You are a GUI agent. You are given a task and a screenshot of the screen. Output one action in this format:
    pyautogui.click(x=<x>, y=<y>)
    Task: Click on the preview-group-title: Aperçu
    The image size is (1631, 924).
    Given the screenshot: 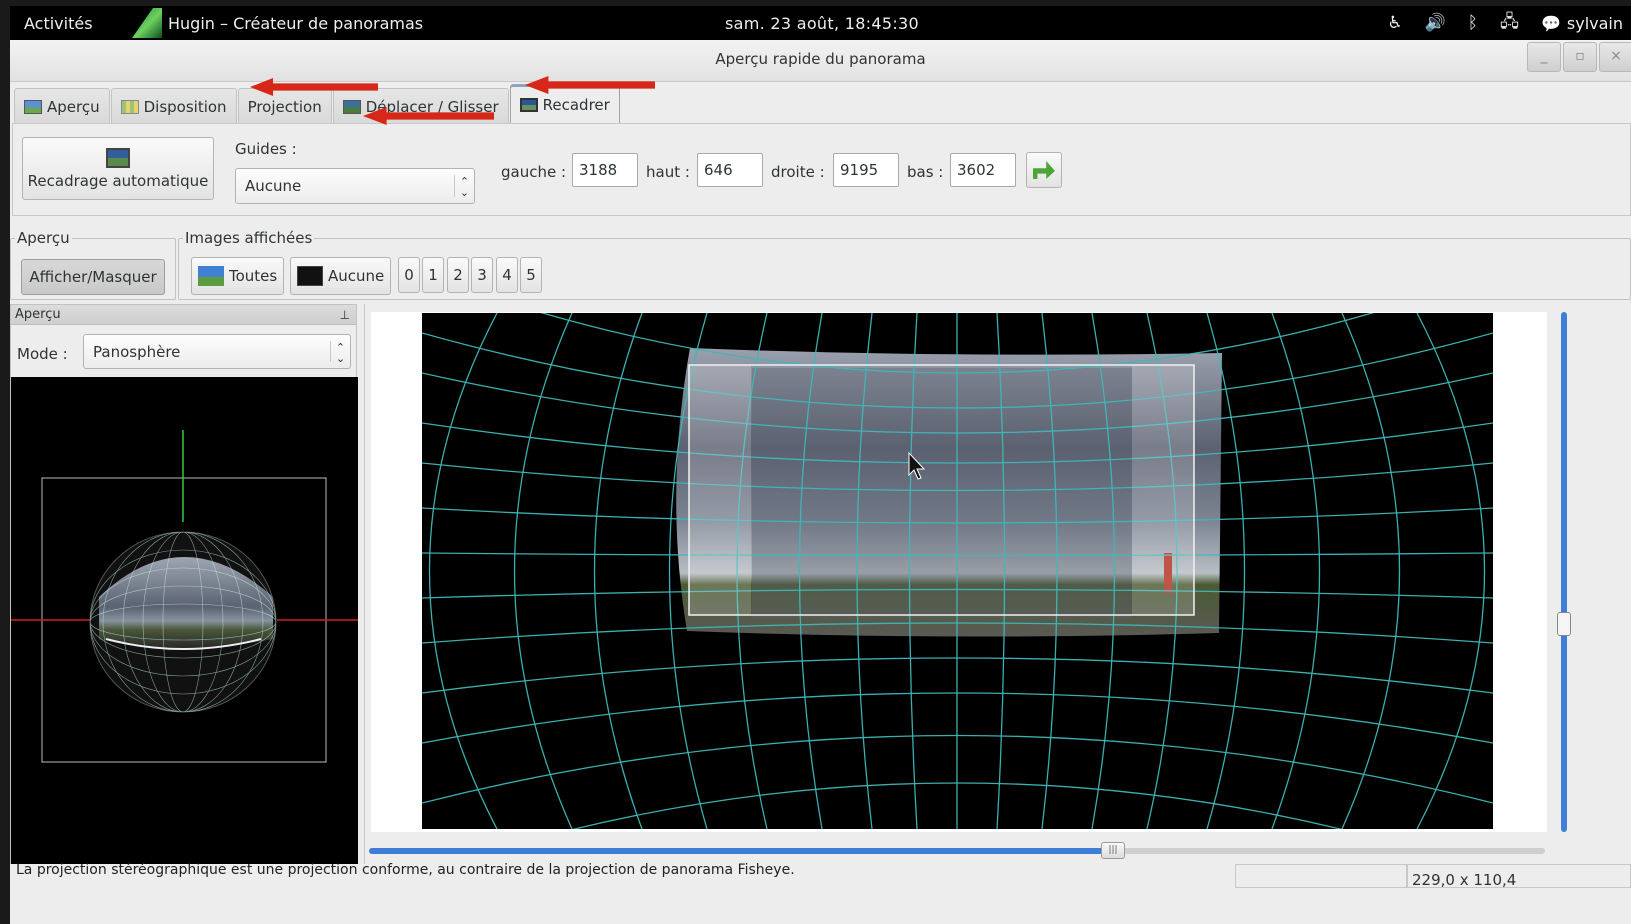 What is the action you would take?
    pyautogui.click(x=43, y=238)
    